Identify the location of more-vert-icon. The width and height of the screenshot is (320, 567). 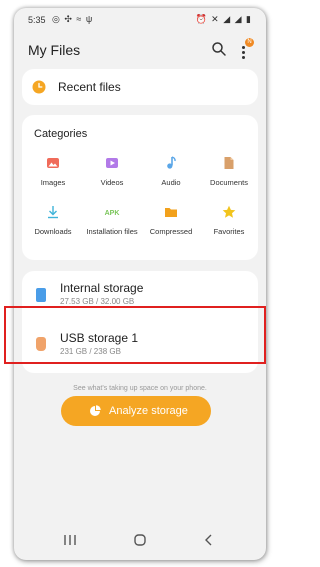
(244, 53).